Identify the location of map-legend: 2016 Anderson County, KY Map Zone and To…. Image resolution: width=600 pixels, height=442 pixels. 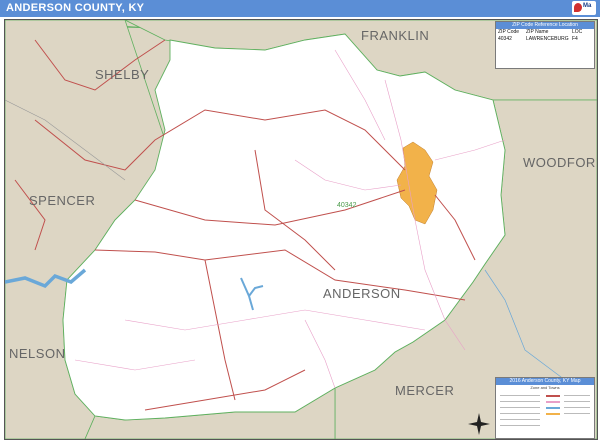
(545, 408).